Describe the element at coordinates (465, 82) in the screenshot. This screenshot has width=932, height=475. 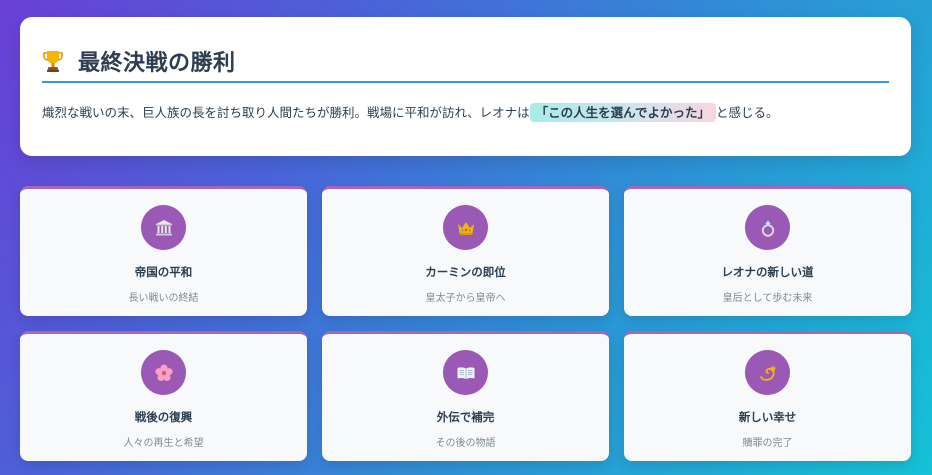
I see `title-divider` at that location.